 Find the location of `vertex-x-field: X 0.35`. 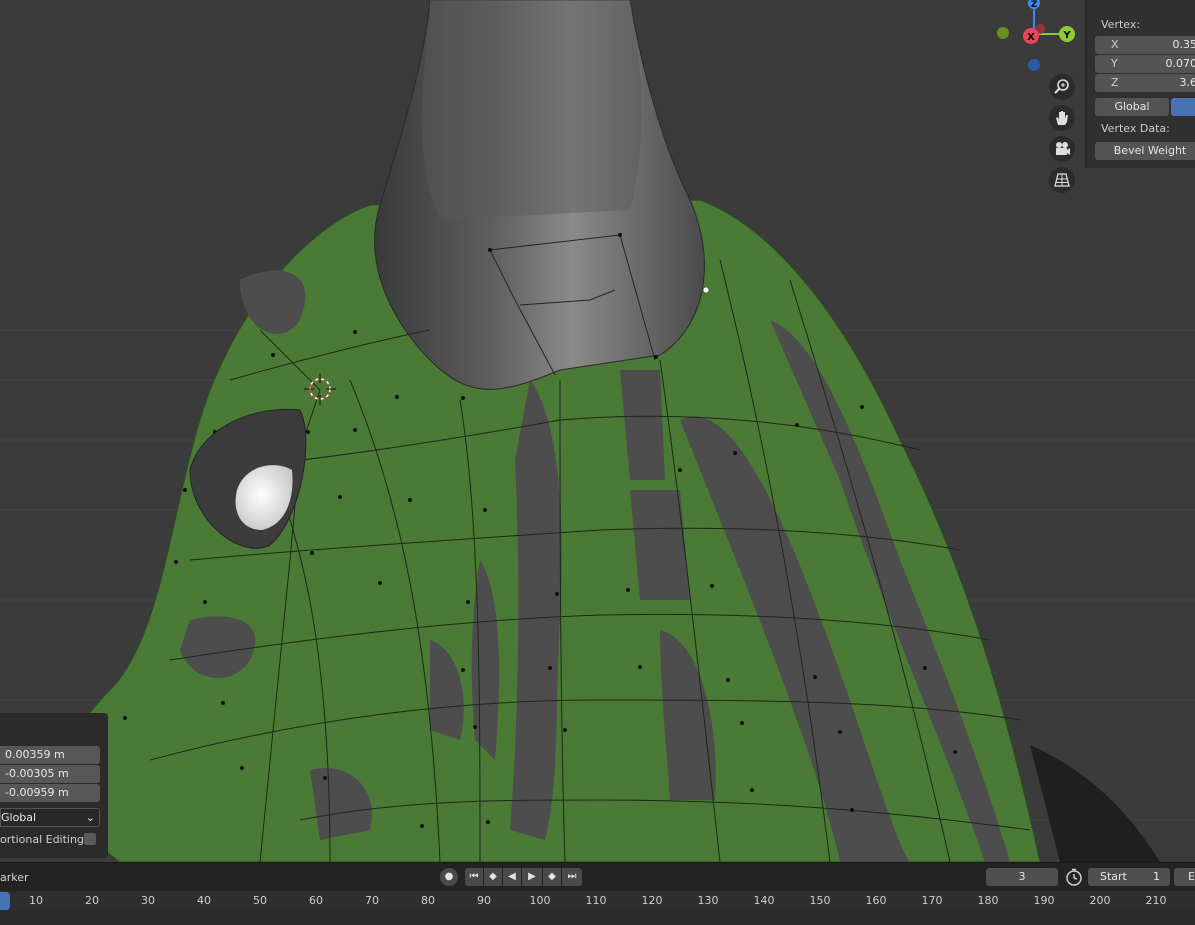

vertex-x-field: X 0.35 is located at coordinates (1145, 45).